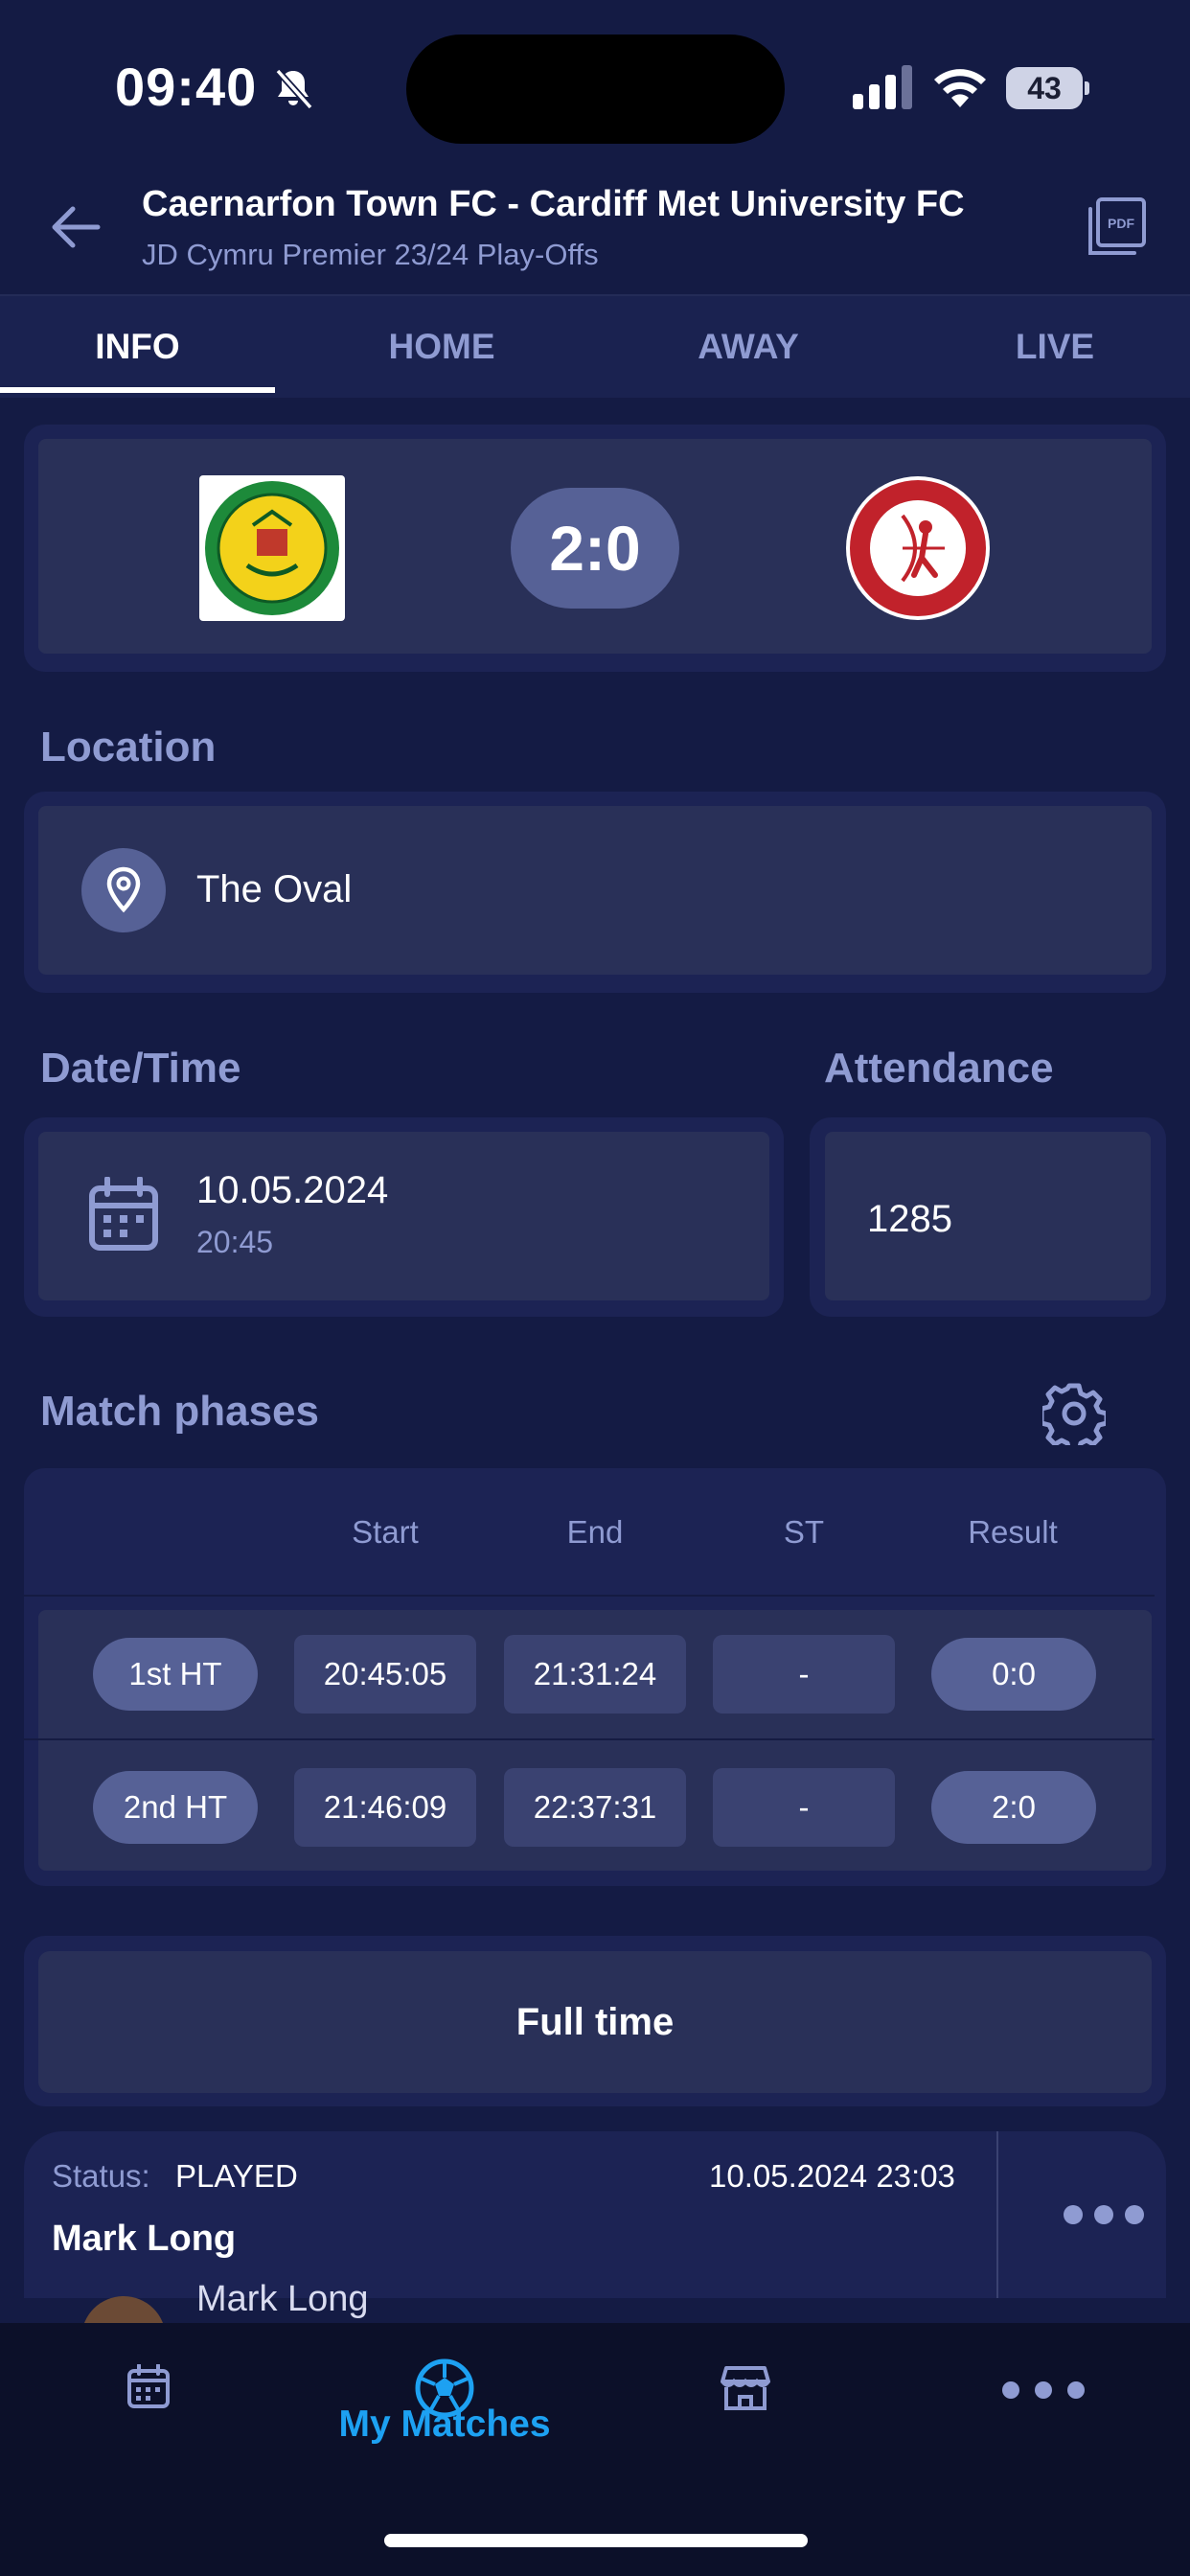 This screenshot has width=1190, height=2576. Describe the element at coordinates (595, 1674) in the screenshot. I see `phase-end: 21:31:24` at that location.